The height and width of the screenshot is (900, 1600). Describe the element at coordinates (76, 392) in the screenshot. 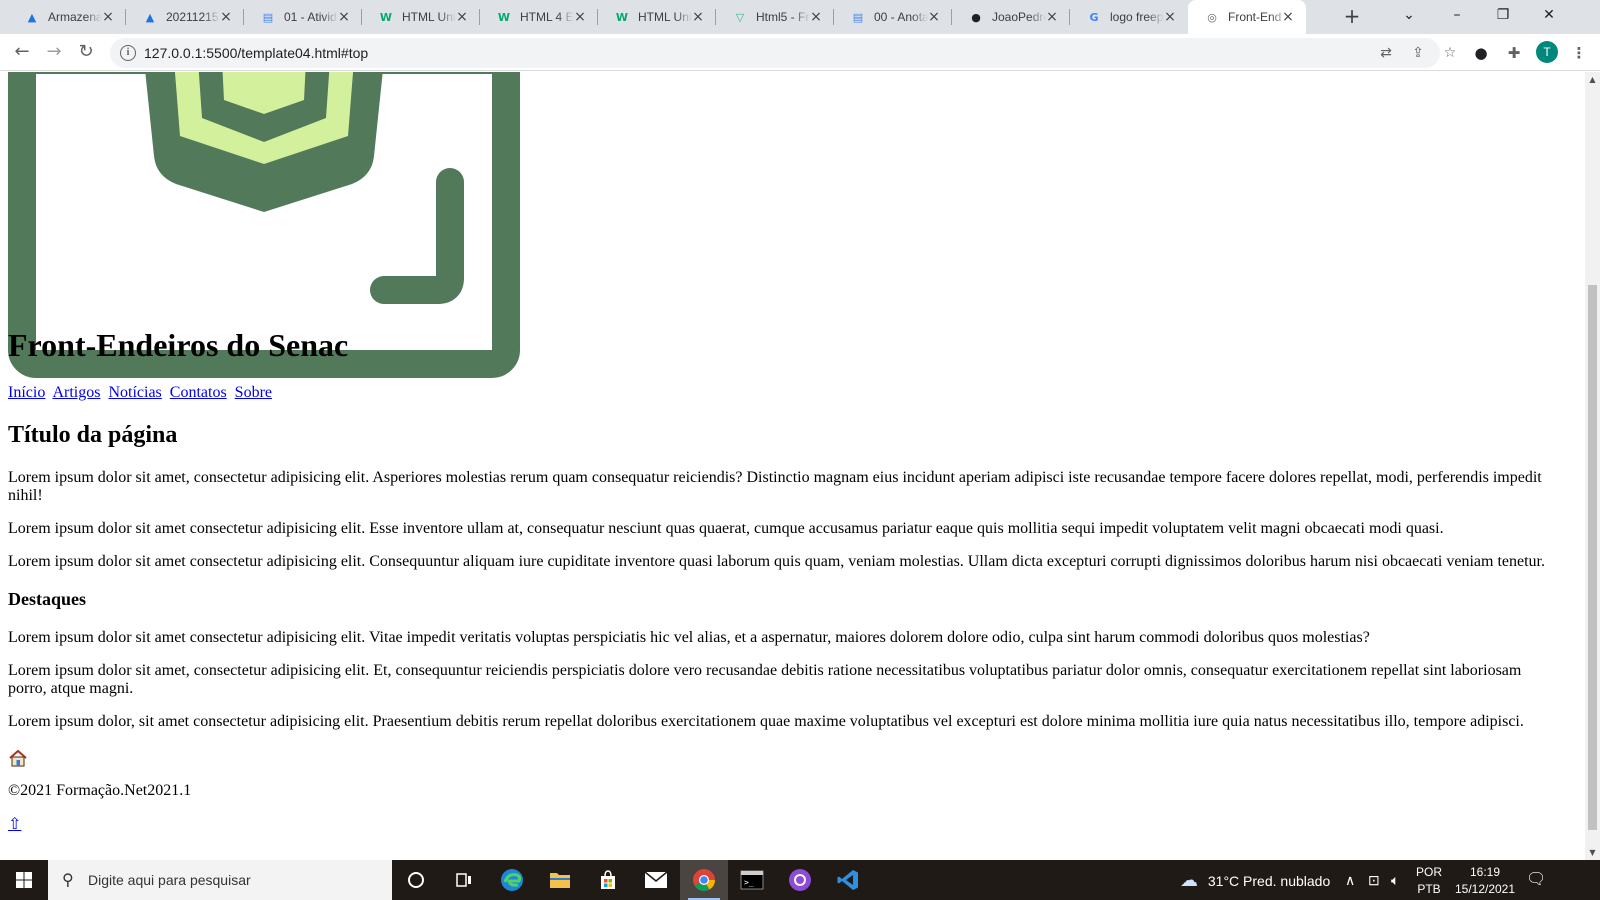

I see `nav-link-artigos: Artigos` at that location.